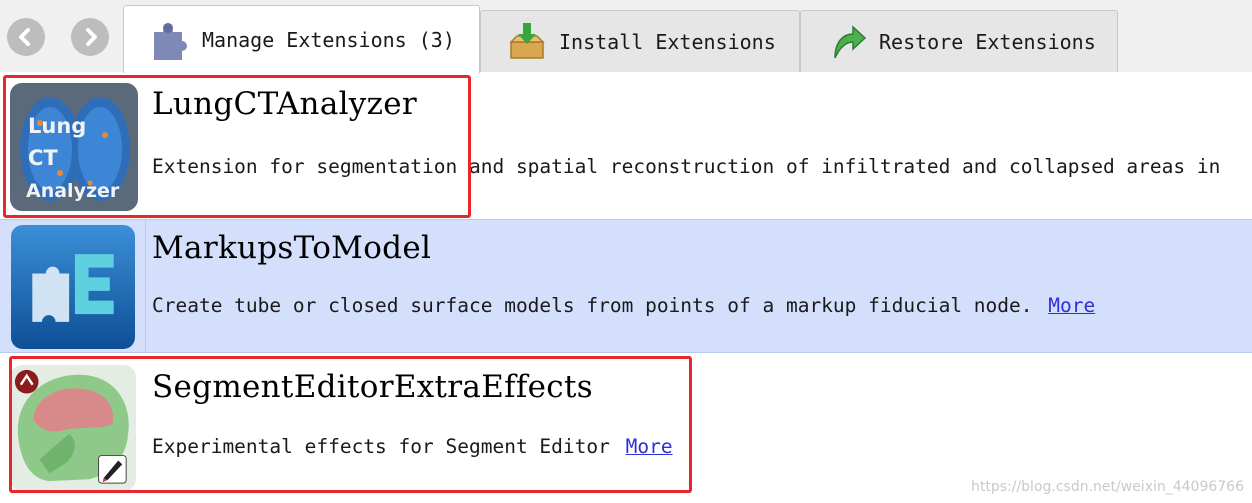 Image resolution: width=1252 pixels, height=503 pixels. I want to click on forward-arrow-icon, so click(91, 37).